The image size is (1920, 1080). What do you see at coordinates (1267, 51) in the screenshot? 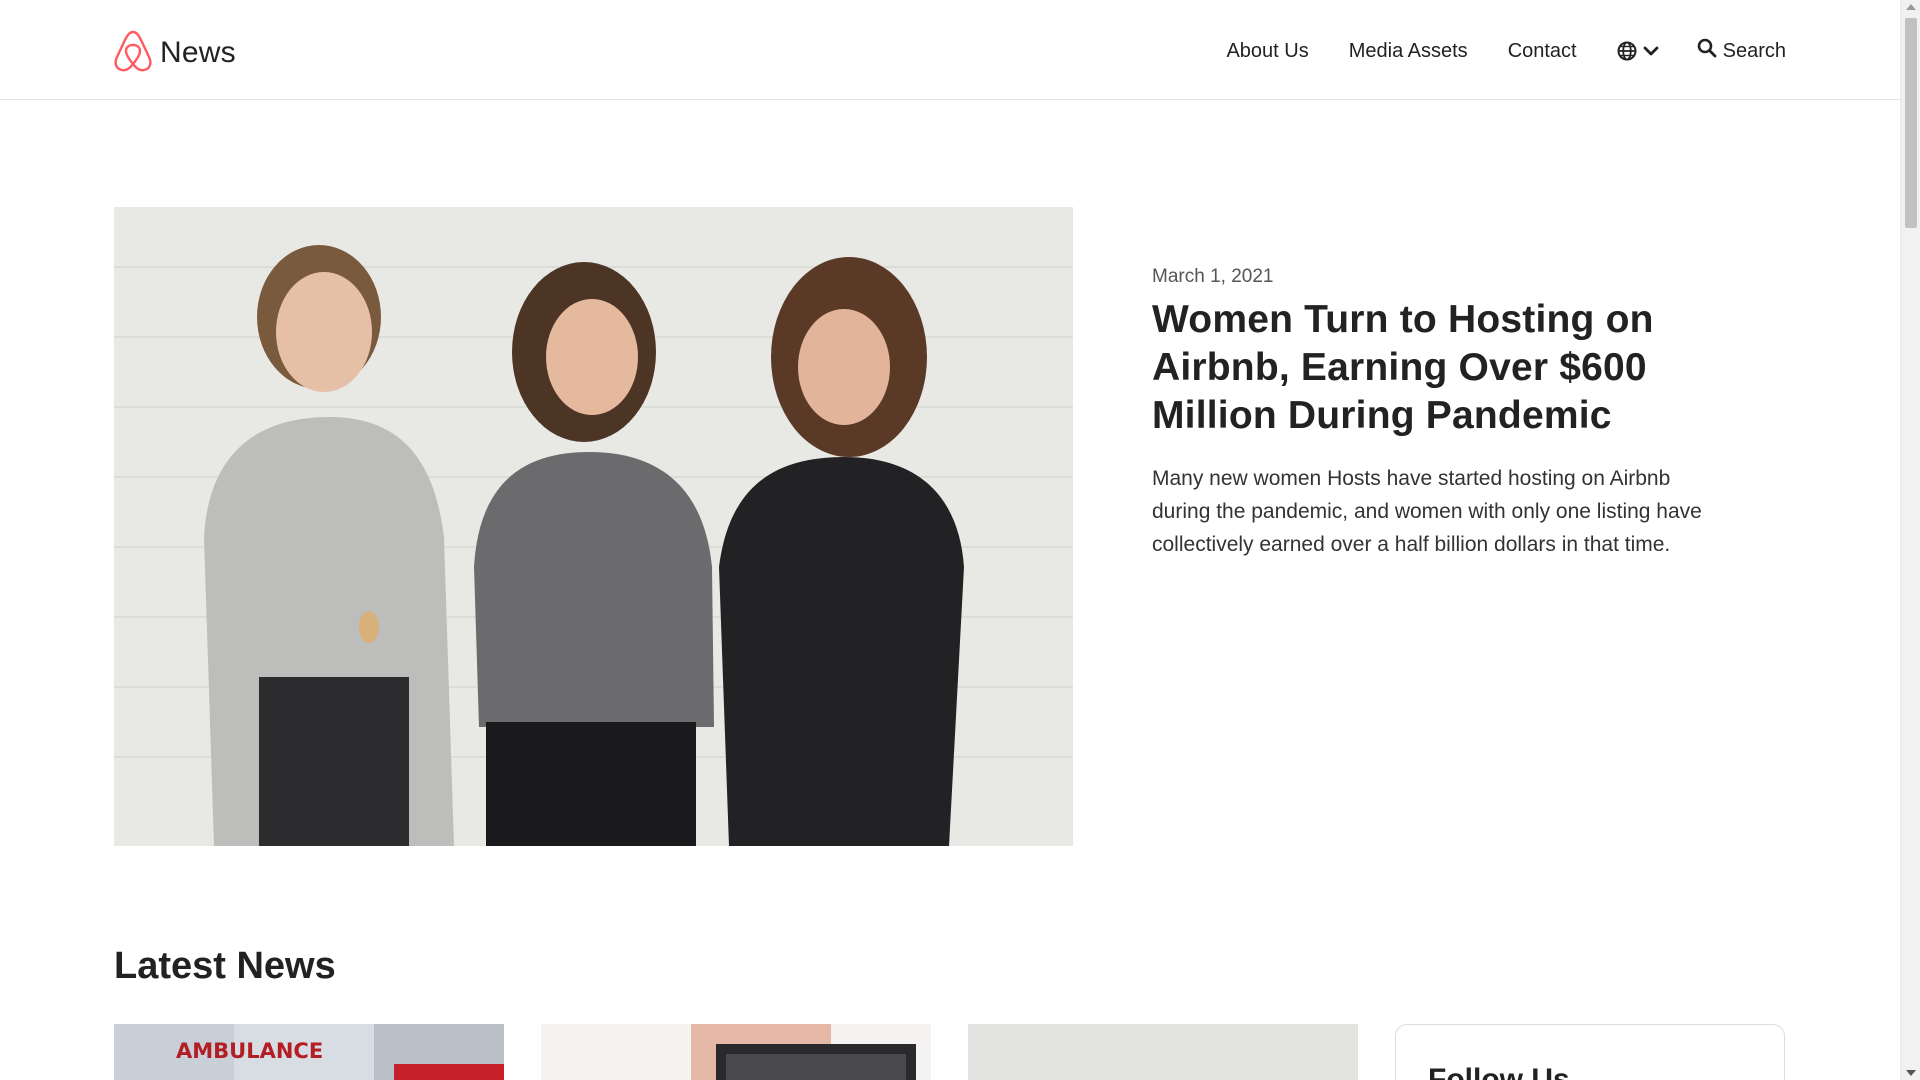
I see `nav-about-us: About Us` at bounding box center [1267, 51].